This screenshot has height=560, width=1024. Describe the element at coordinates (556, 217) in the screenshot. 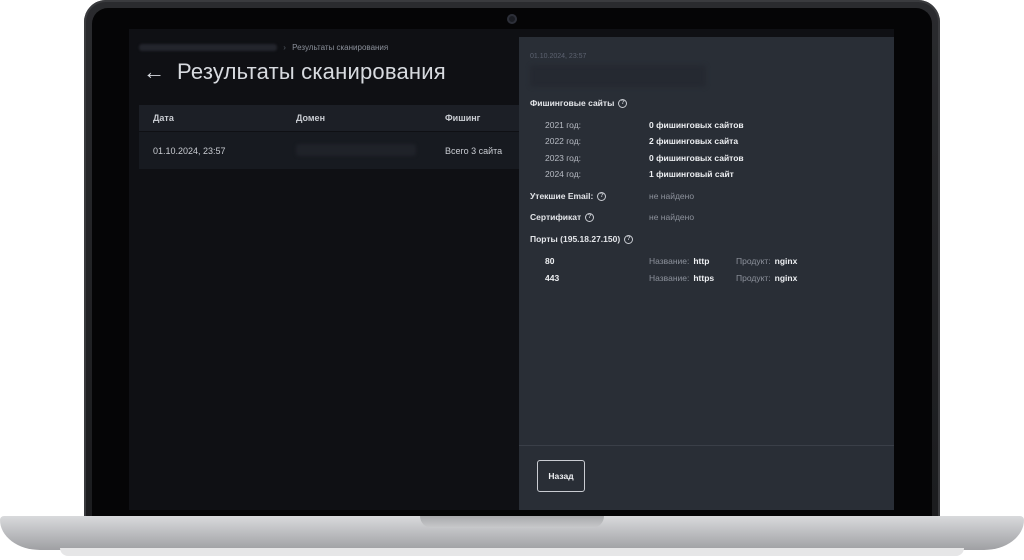

I see `certificate-text: Сертификат` at that location.